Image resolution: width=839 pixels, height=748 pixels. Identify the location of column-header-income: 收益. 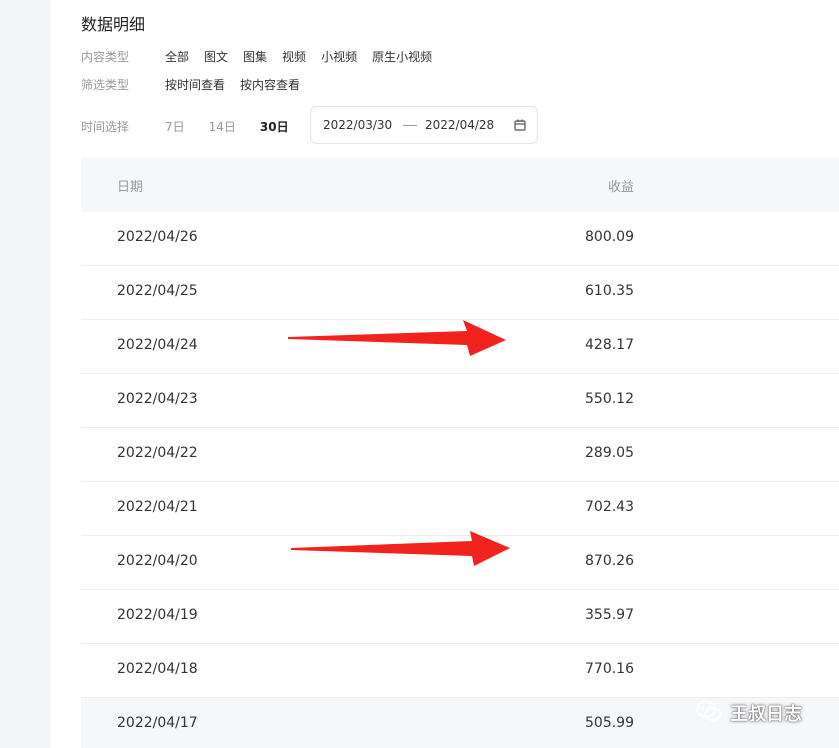
(620, 187).